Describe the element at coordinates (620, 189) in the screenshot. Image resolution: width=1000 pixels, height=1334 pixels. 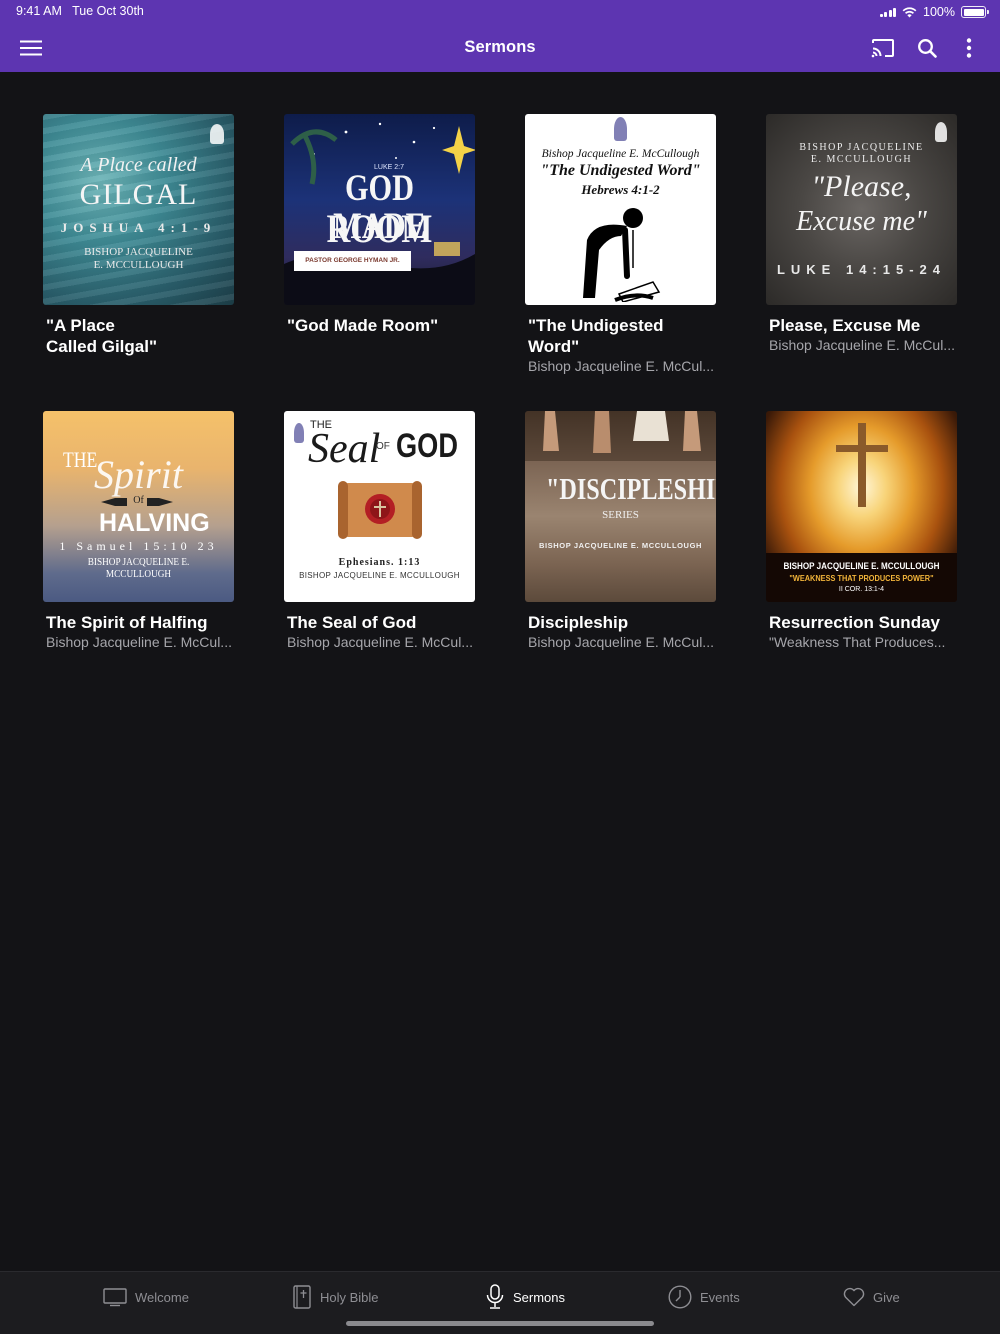
I see `artwork-text: Hebrews 4:1-2` at that location.